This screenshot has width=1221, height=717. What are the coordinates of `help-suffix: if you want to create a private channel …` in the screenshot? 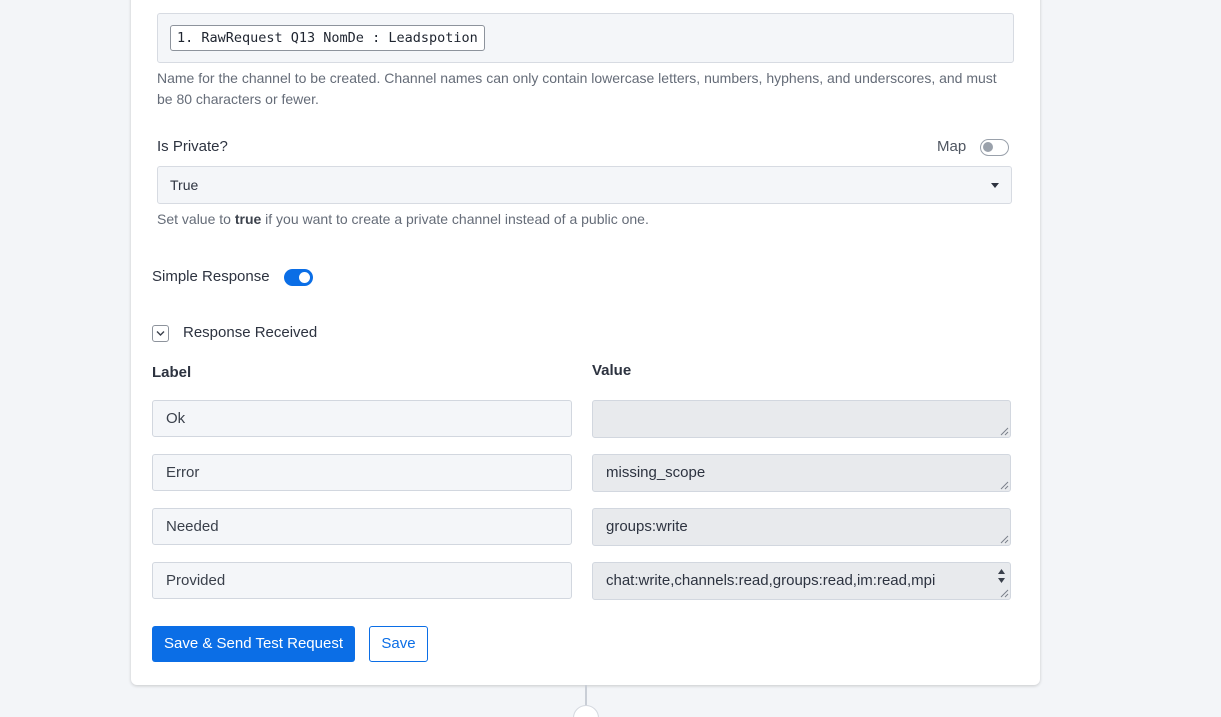 It's located at (455, 219).